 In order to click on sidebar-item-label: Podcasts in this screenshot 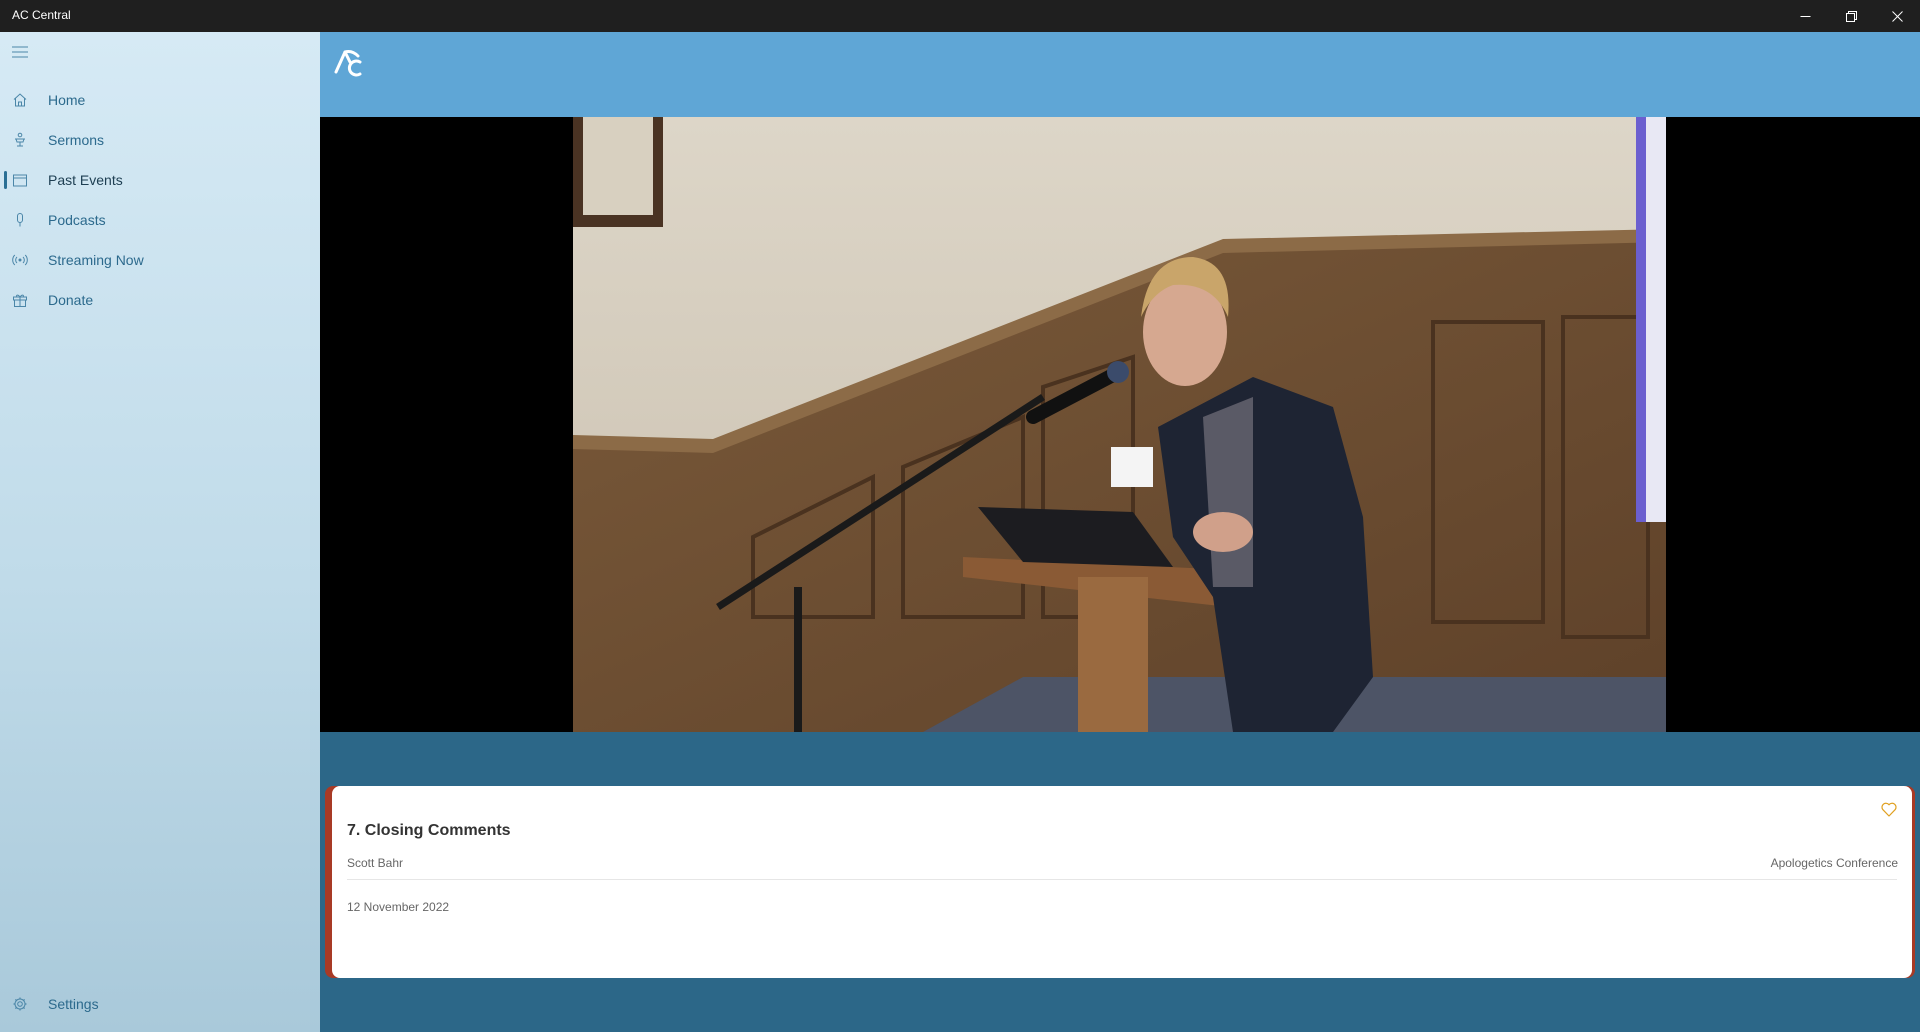, I will do `click(77, 220)`.